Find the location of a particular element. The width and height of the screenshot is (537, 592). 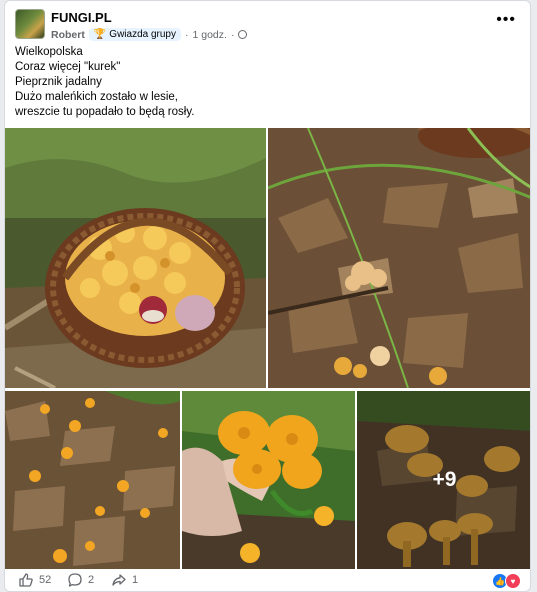

thumbs-up-icon is located at coordinates (26, 580).